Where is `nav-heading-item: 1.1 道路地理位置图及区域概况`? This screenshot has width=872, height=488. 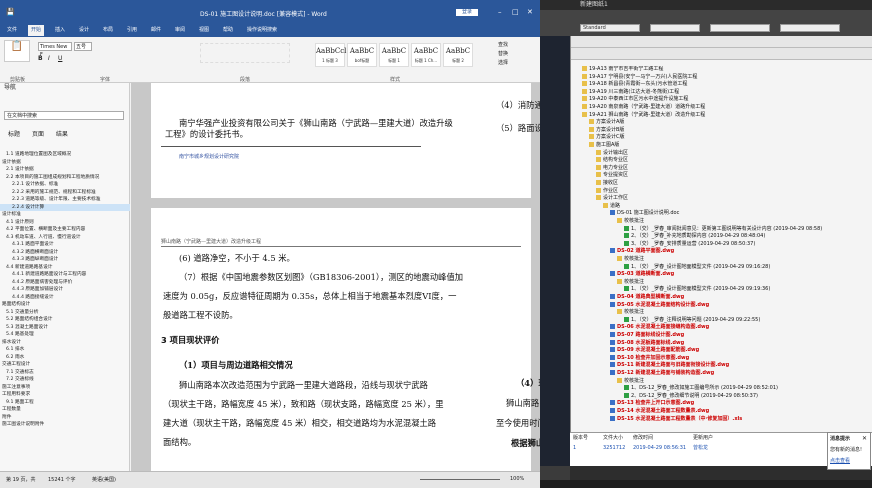 nav-heading-item: 1.1 道路地理位置图及区域概况 is located at coordinates (65, 155).